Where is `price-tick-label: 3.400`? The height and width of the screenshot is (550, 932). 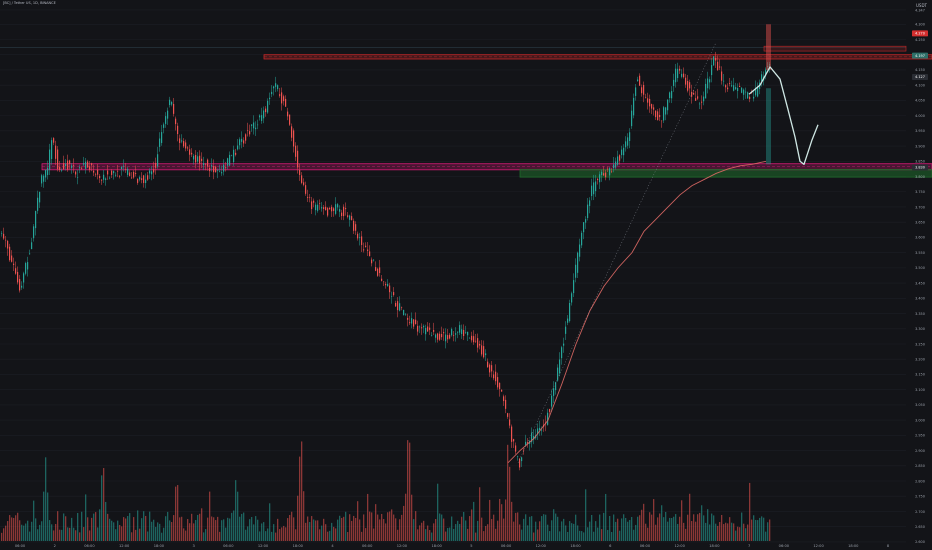
price-tick-label: 3.400 is located at coordinates (920, 299).